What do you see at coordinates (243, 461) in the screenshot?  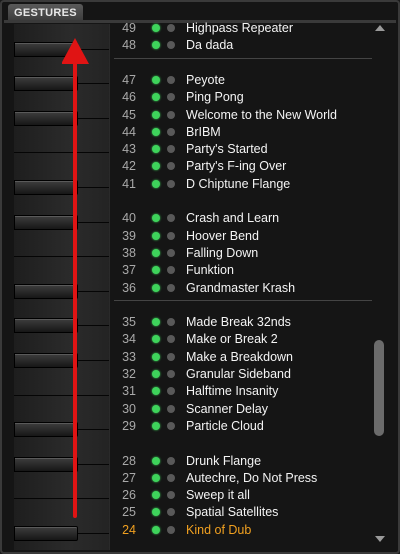 I see `gesture-row: 28 Drunk Flange` at bounding box center [243, 461].